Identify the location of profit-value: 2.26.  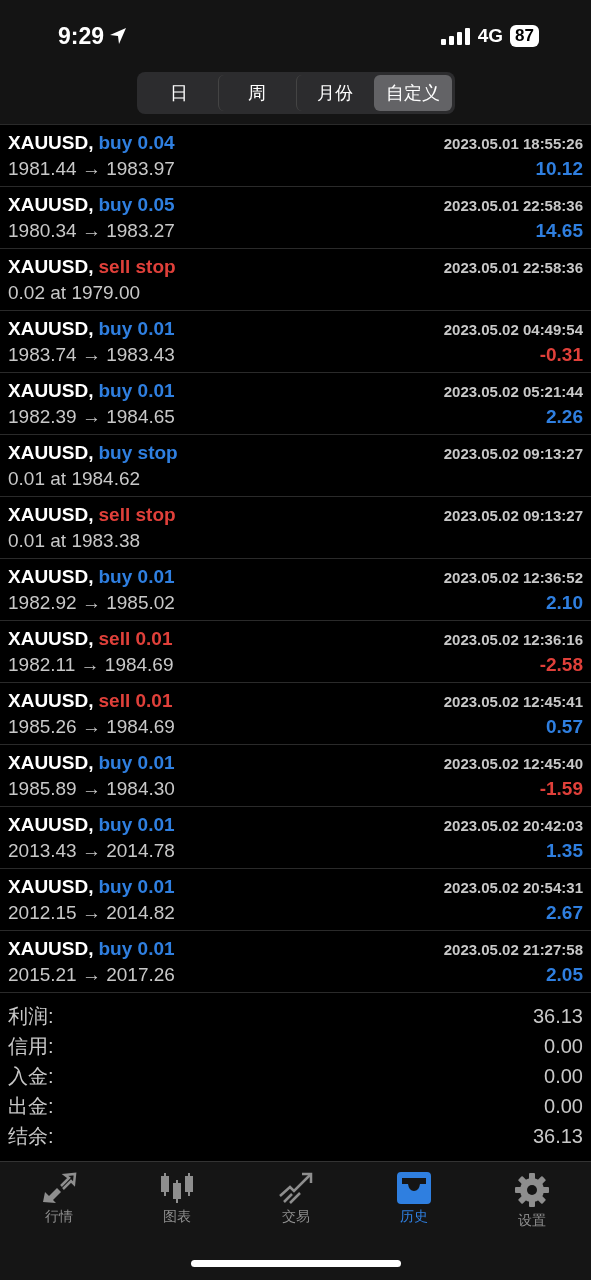
(564, 416).